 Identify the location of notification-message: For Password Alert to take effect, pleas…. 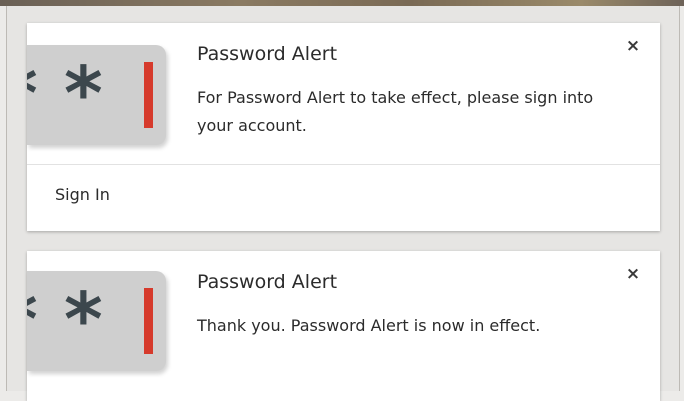
(395, 111).